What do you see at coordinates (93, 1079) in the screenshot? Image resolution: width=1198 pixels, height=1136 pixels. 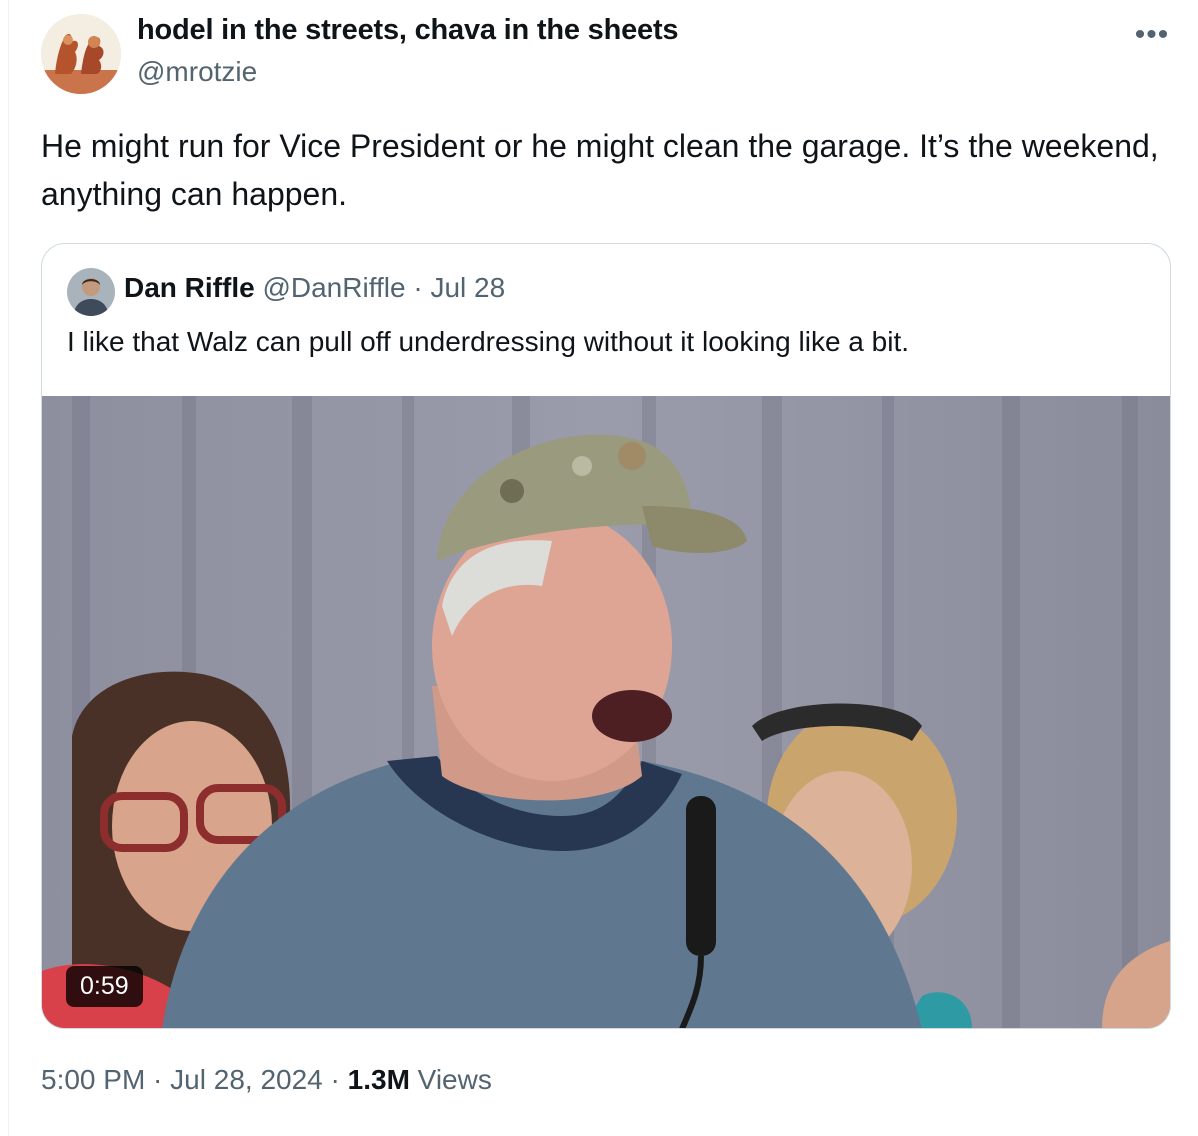 I see `post-time: 5:00 PM` at bounding box center [93, 1079].